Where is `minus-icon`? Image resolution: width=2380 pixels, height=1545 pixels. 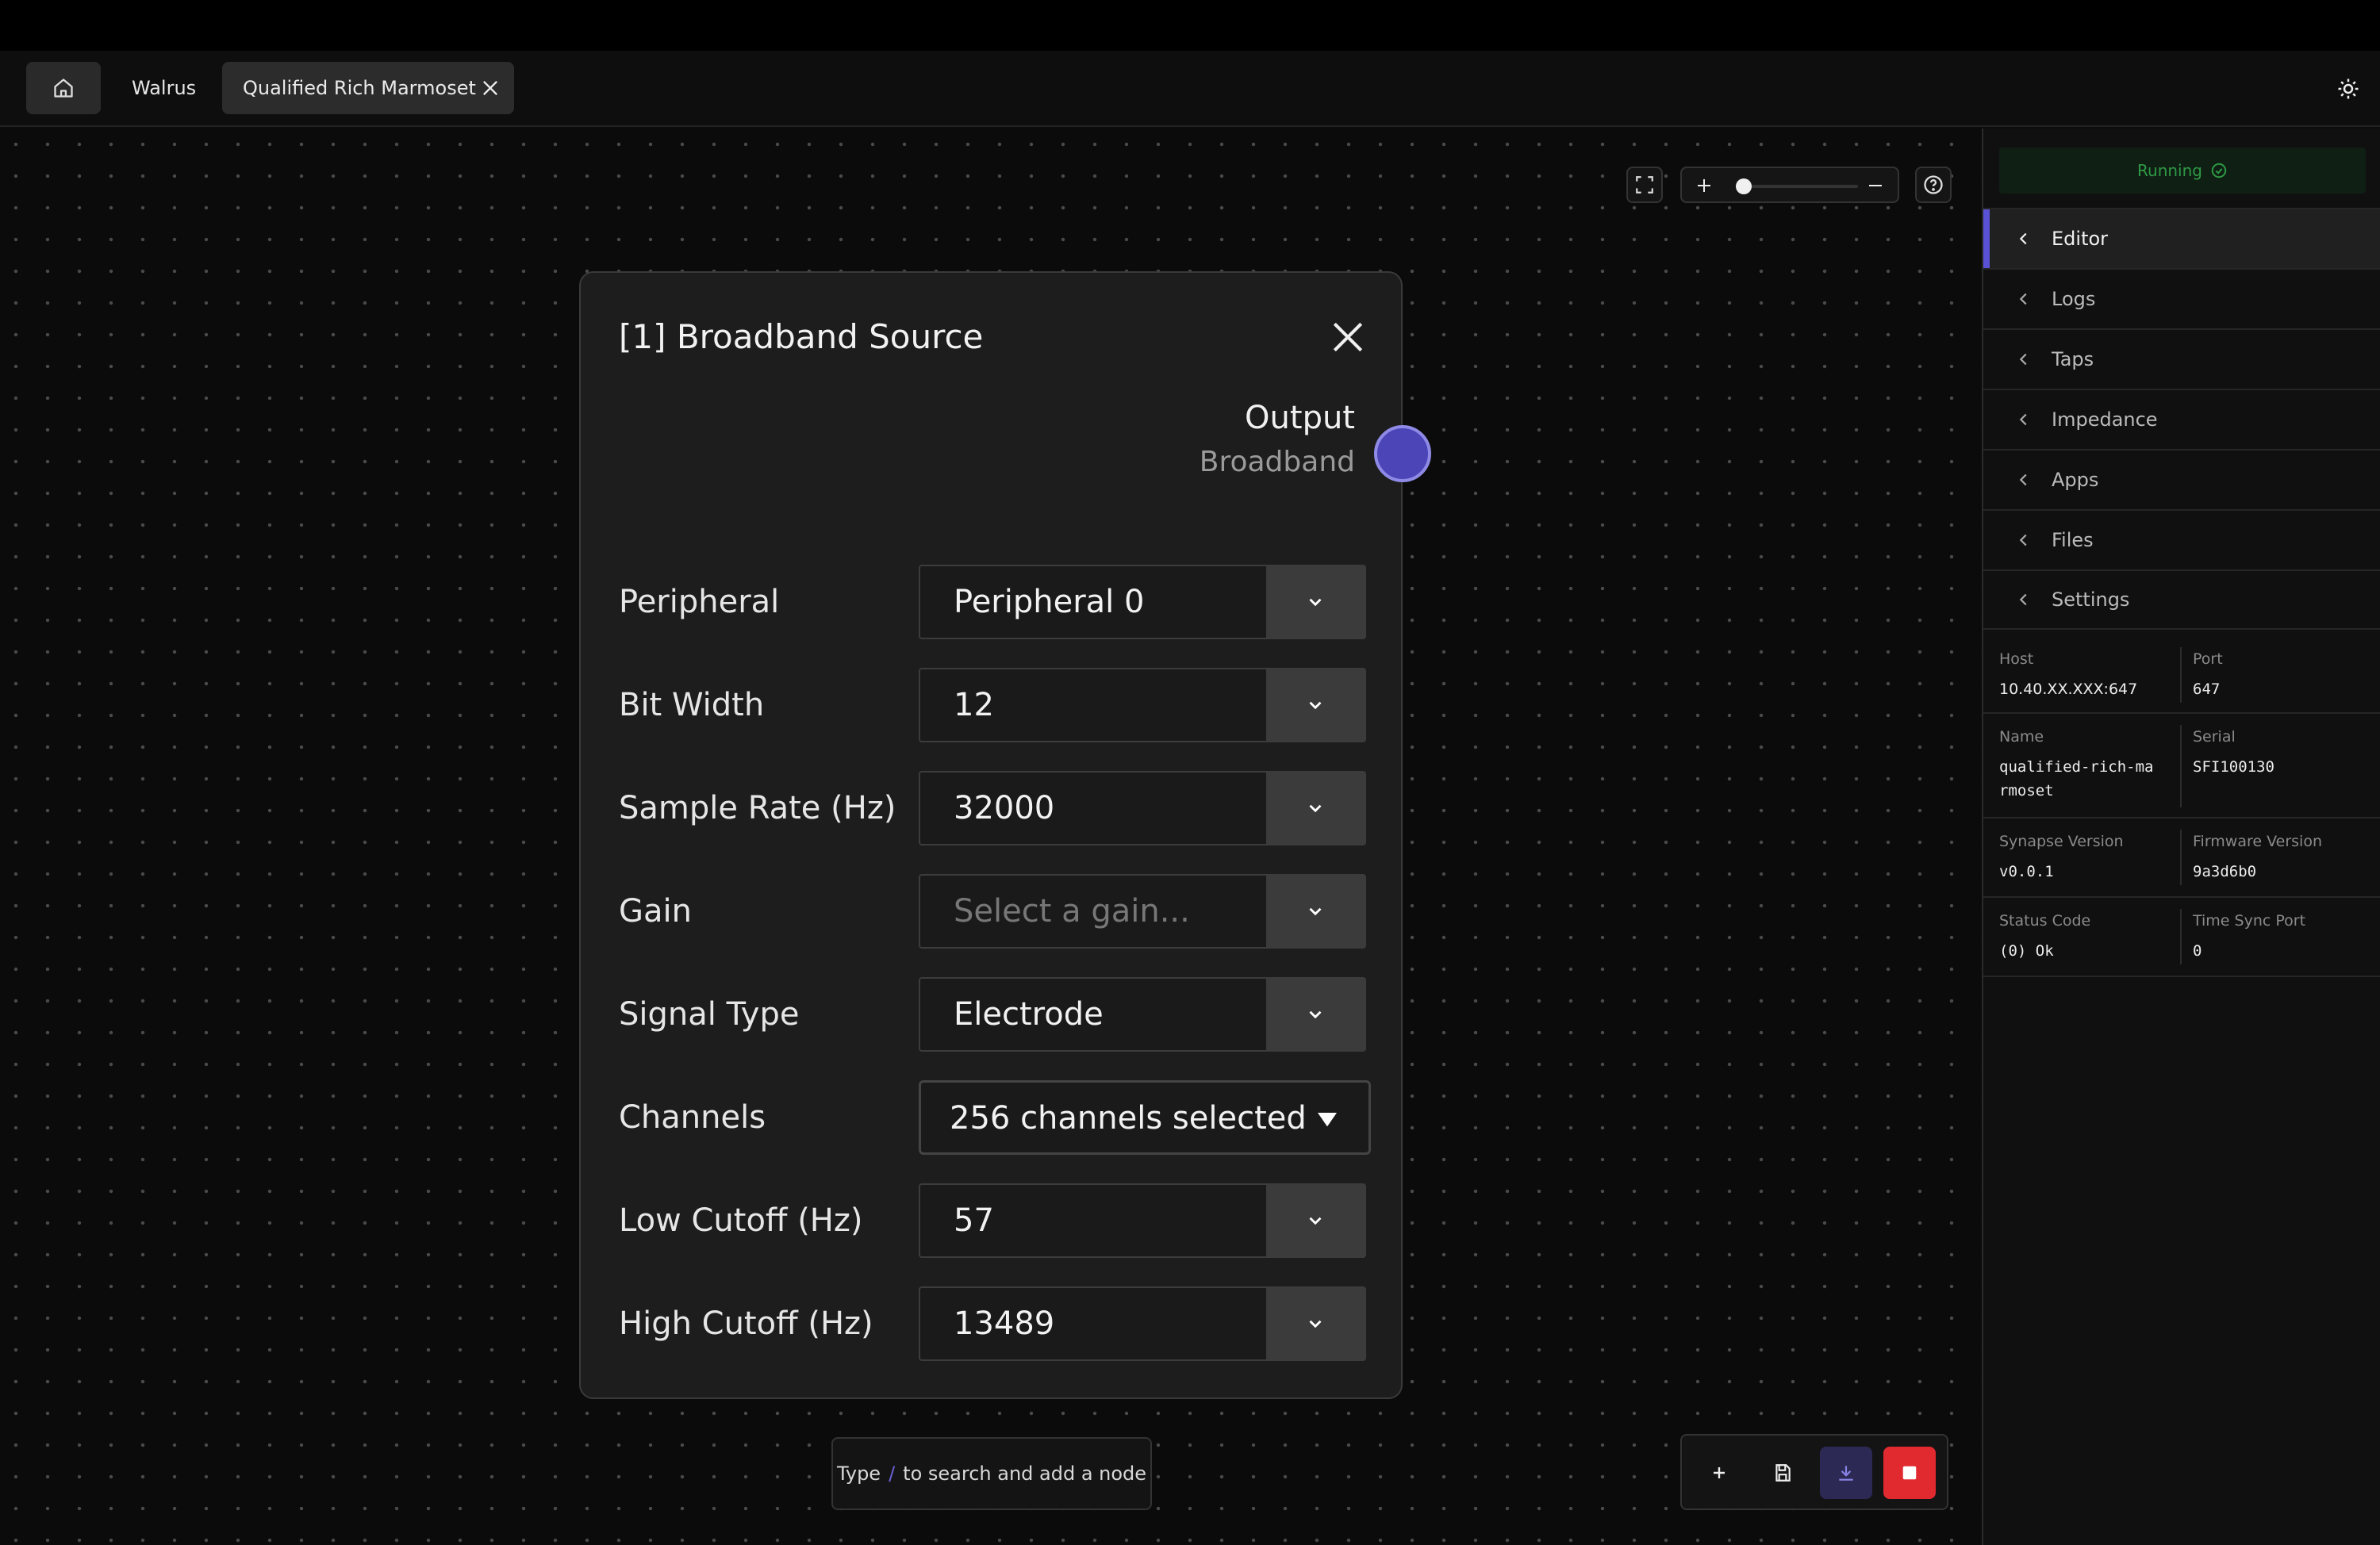
minus-icon is located at coordinates (1875, 185).